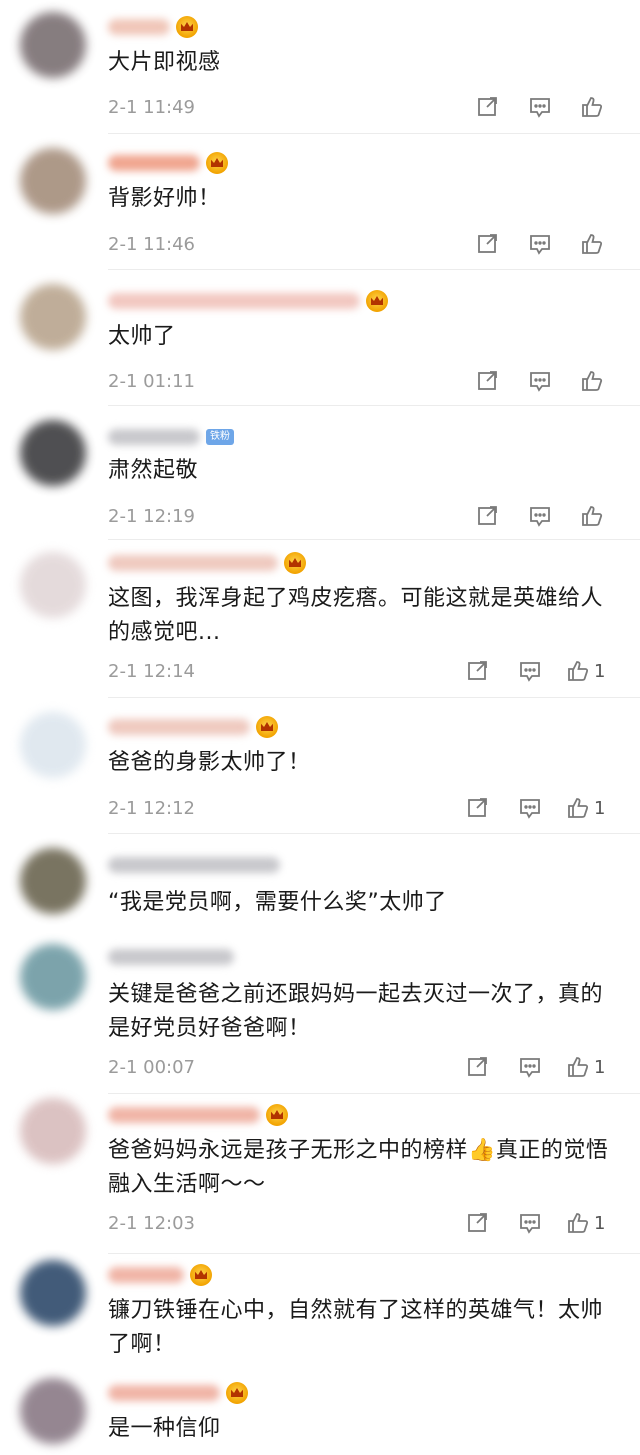  I want to click on comment-meta: 2-1 12:12 1, so click(363, 808).